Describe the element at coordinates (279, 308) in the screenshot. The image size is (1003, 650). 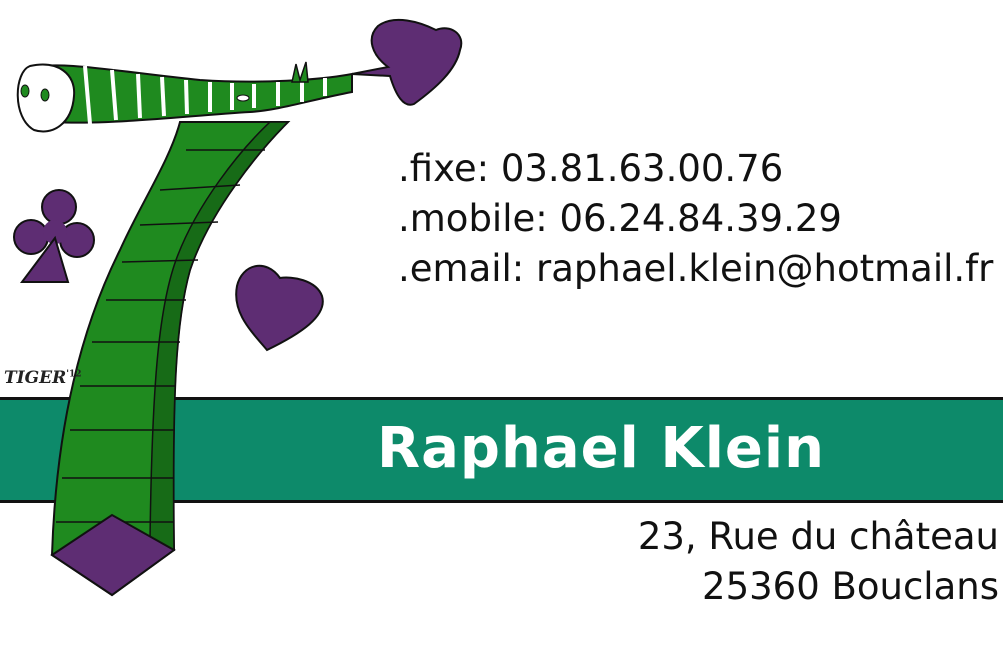
I see `heart-icon` at that location.